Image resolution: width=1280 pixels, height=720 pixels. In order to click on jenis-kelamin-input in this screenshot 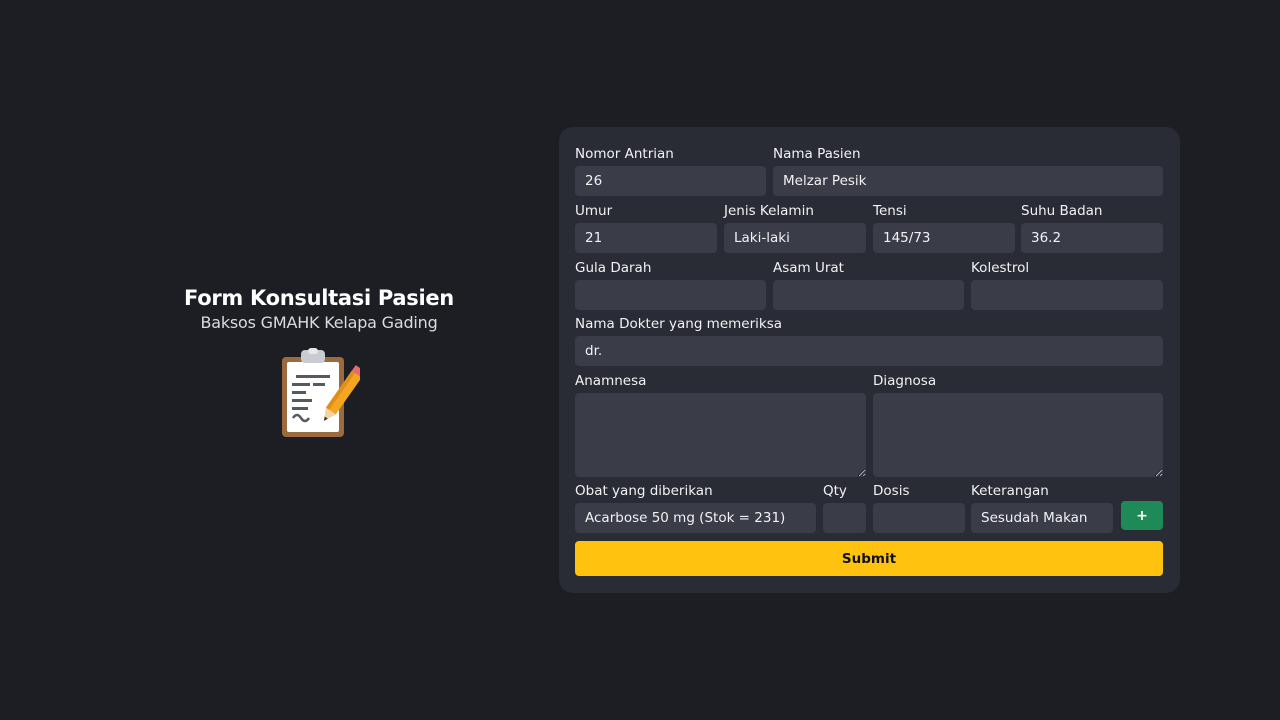, I will do `click(795, 238)`.